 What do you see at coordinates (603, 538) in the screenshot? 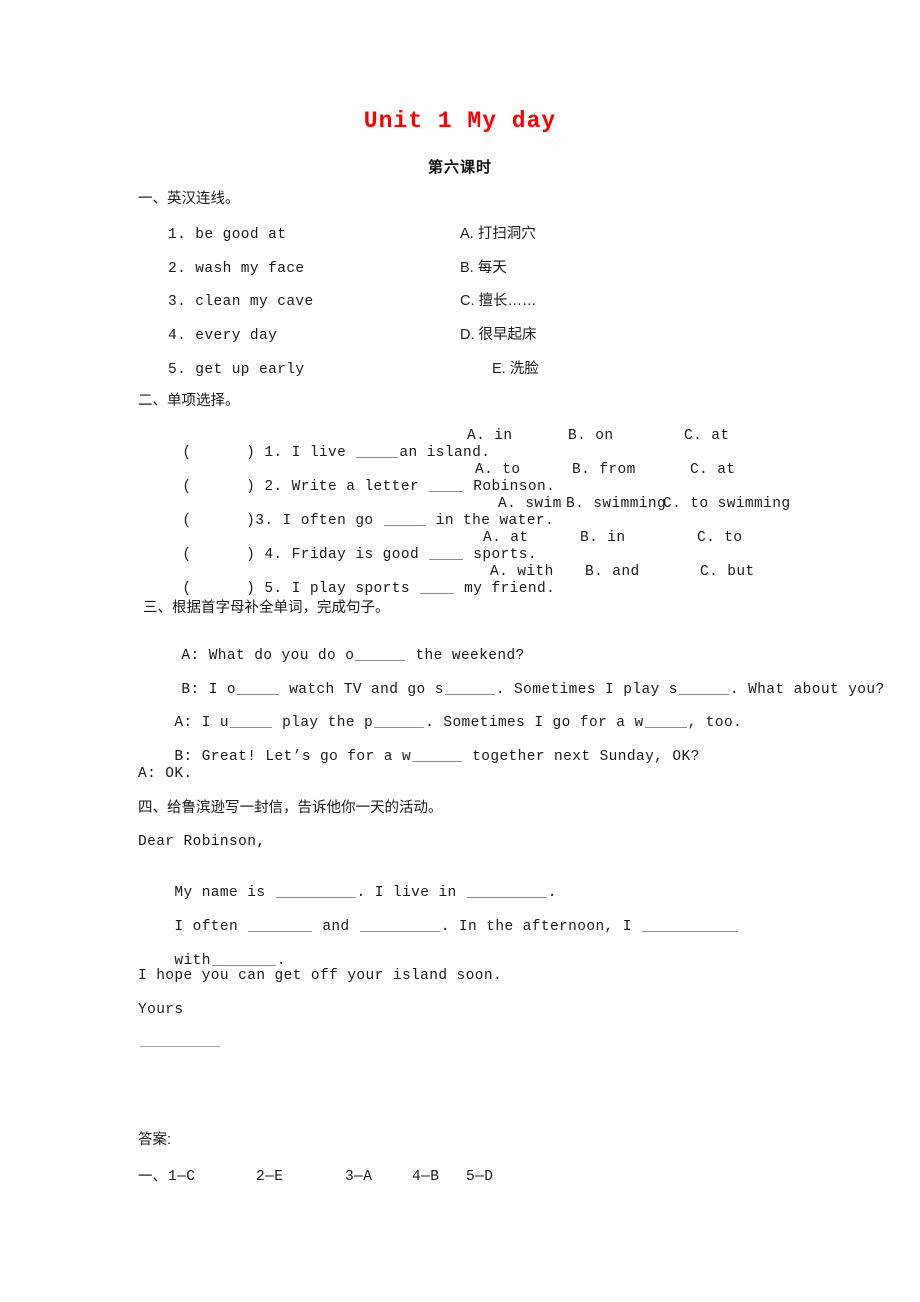
I see `mc-option-4b: B. in` at bounding box center [603, 538].